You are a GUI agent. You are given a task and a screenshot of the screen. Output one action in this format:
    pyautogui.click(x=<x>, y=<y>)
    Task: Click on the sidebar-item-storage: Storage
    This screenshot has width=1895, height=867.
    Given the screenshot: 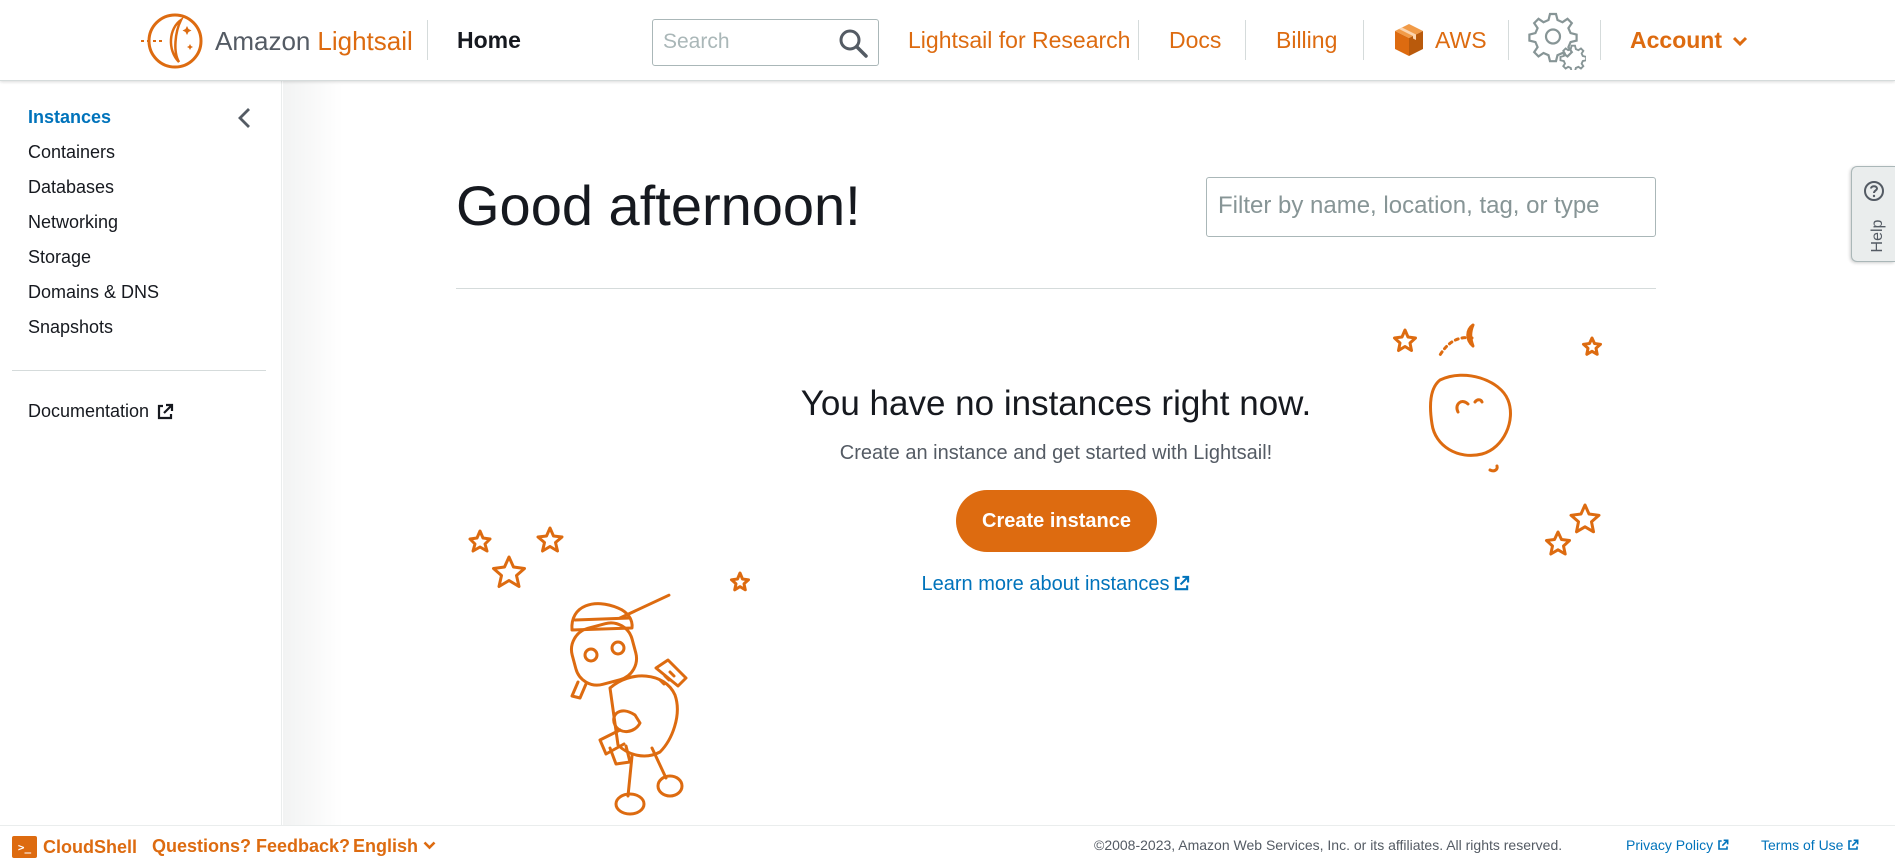 What is the action you would take?
    pyautogui.click(x=59, y=257)
    